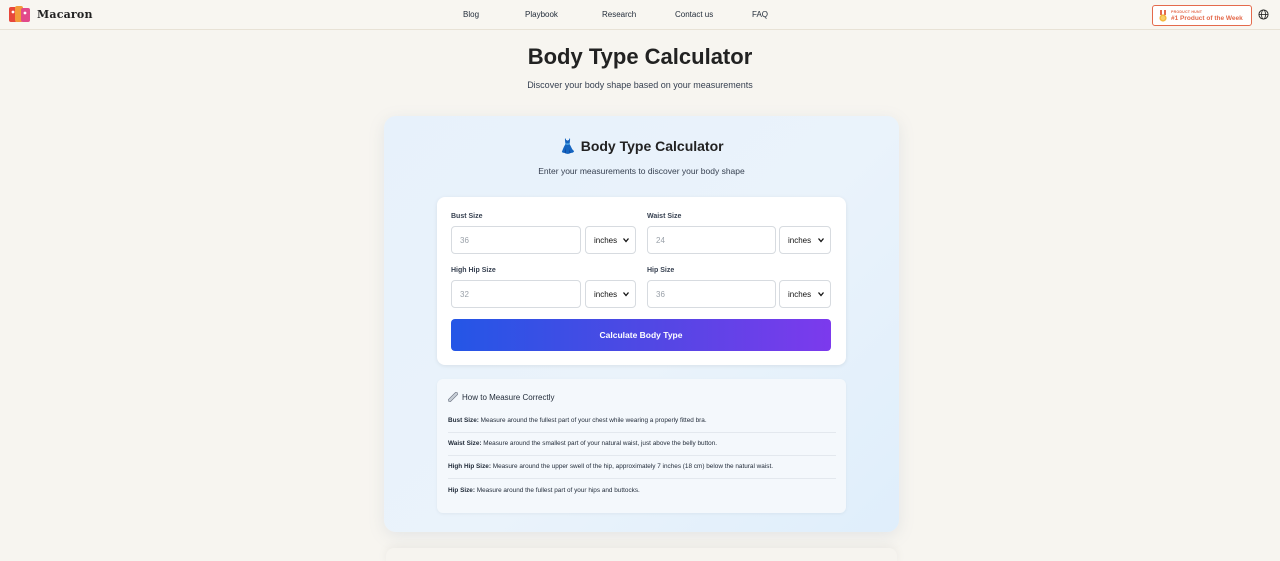  Describe the element at coordinates (641, 335) in the screenshot. I see `calculate-body-type-button: Calculate Body Type` at that location.